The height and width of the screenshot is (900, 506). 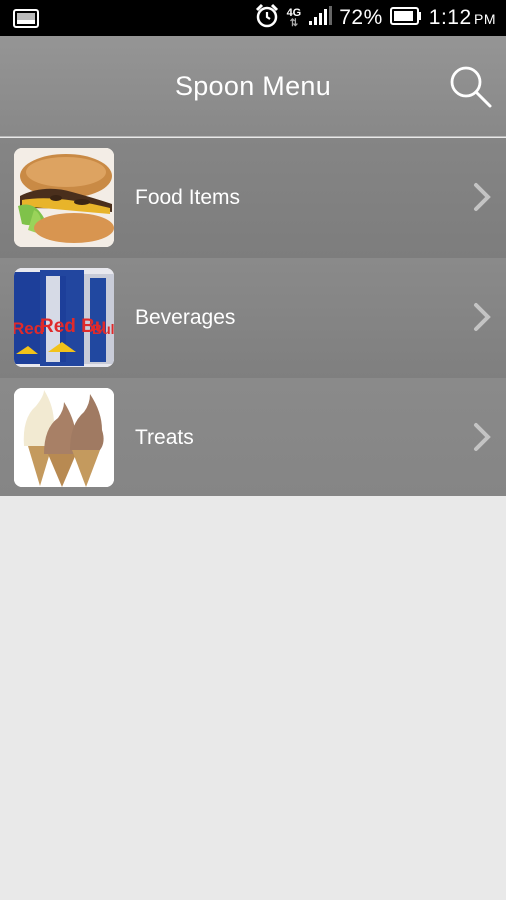 I want to click on app-header: Spoon Menu, so click(x=253, y=86).